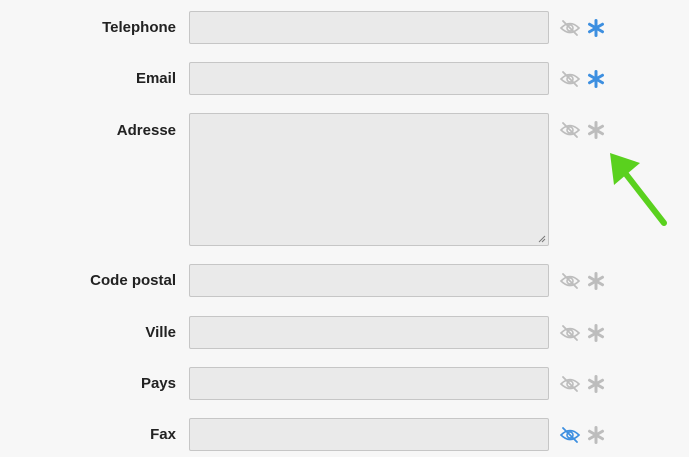  Describe the element at coordinates (146, 130) in the screenshot. I see `field-label: Adresse` at that location.